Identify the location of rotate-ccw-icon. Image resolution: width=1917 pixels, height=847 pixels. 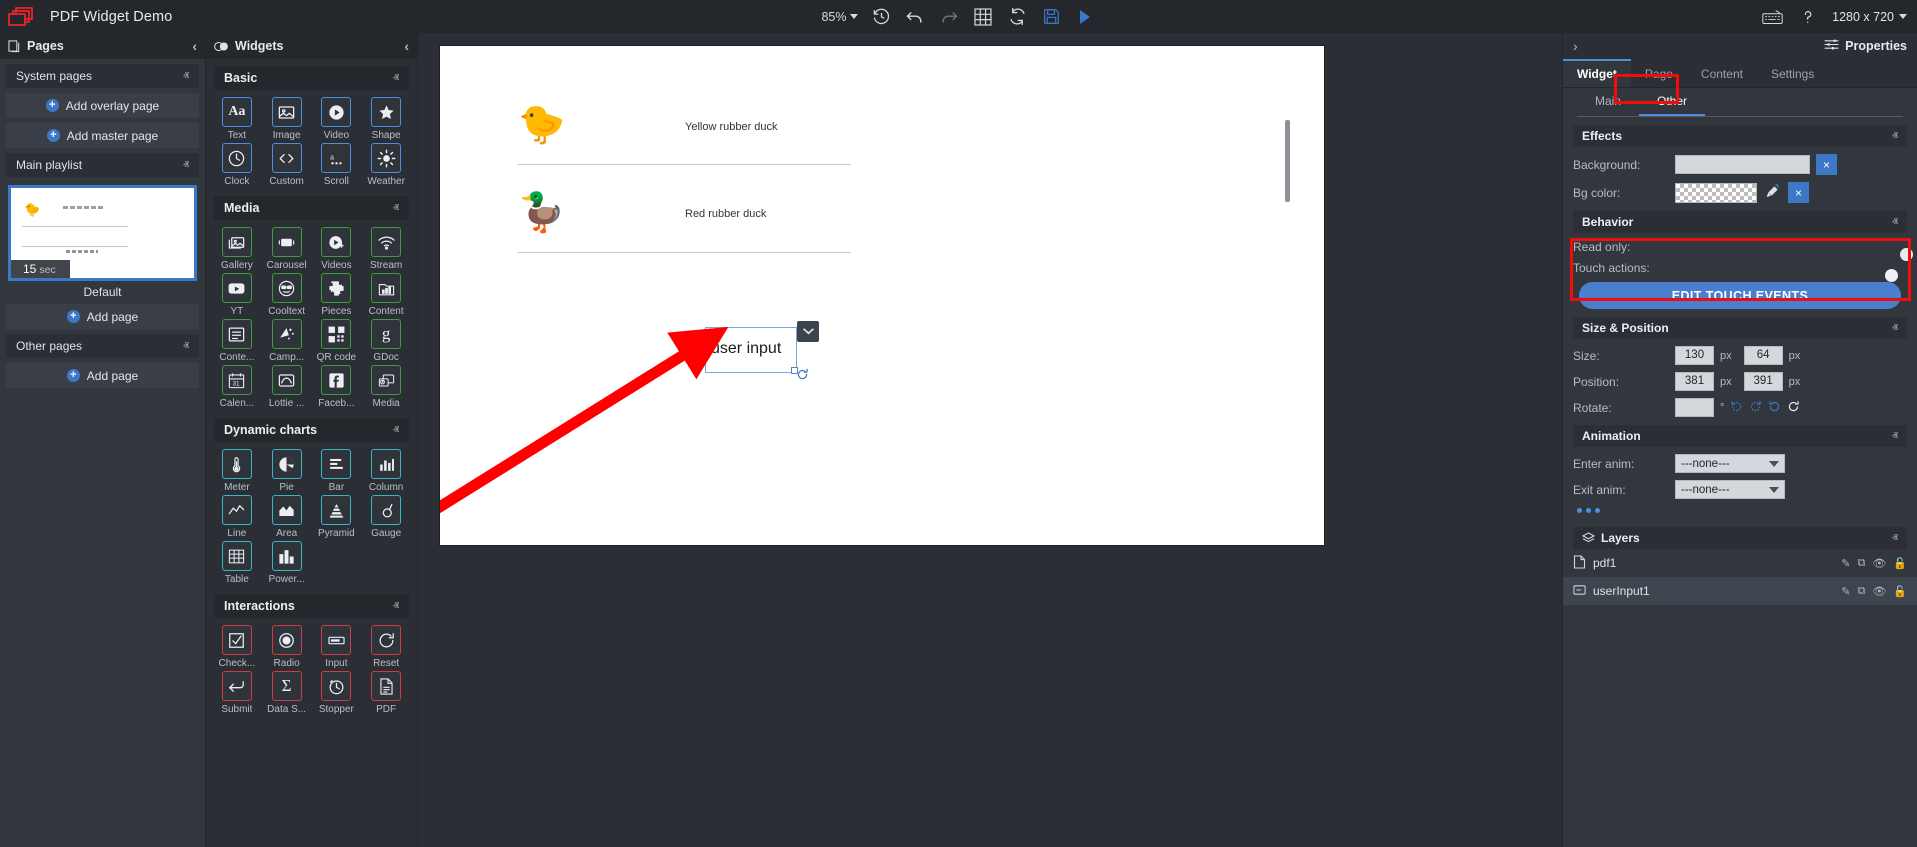
(1774, 408).